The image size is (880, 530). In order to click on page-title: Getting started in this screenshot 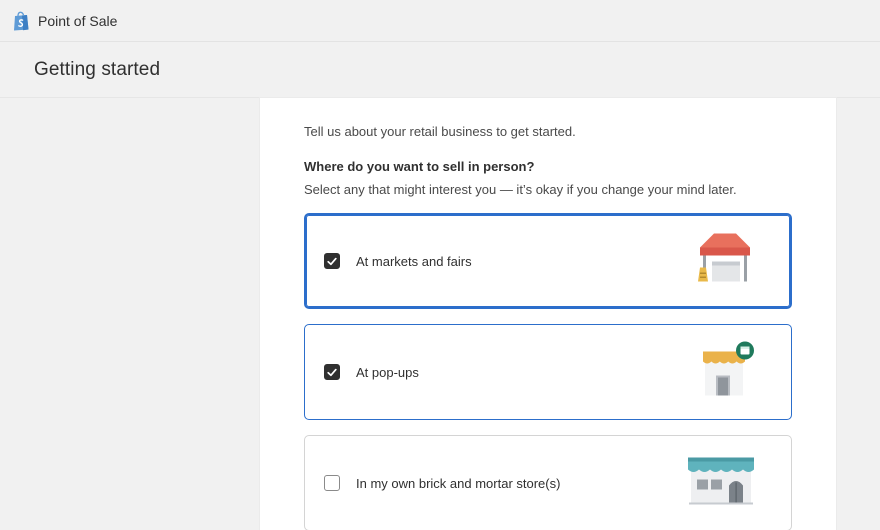, I will do `click(97, 69)`.